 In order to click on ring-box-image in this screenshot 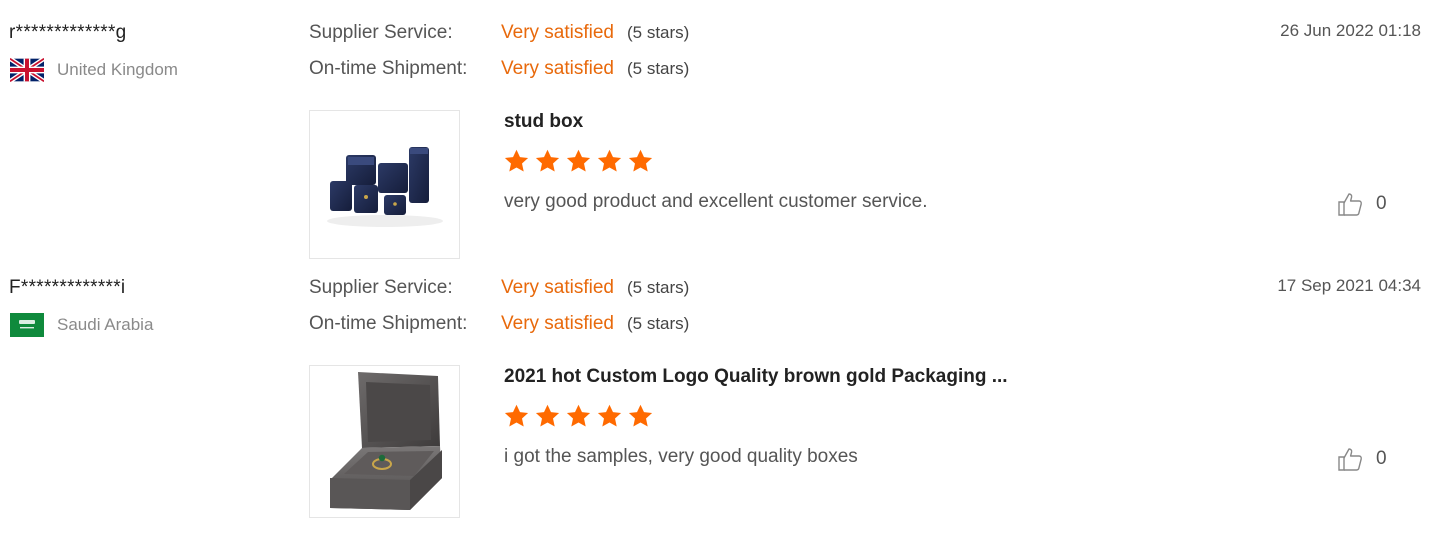, I will do `click(386, 441)`.